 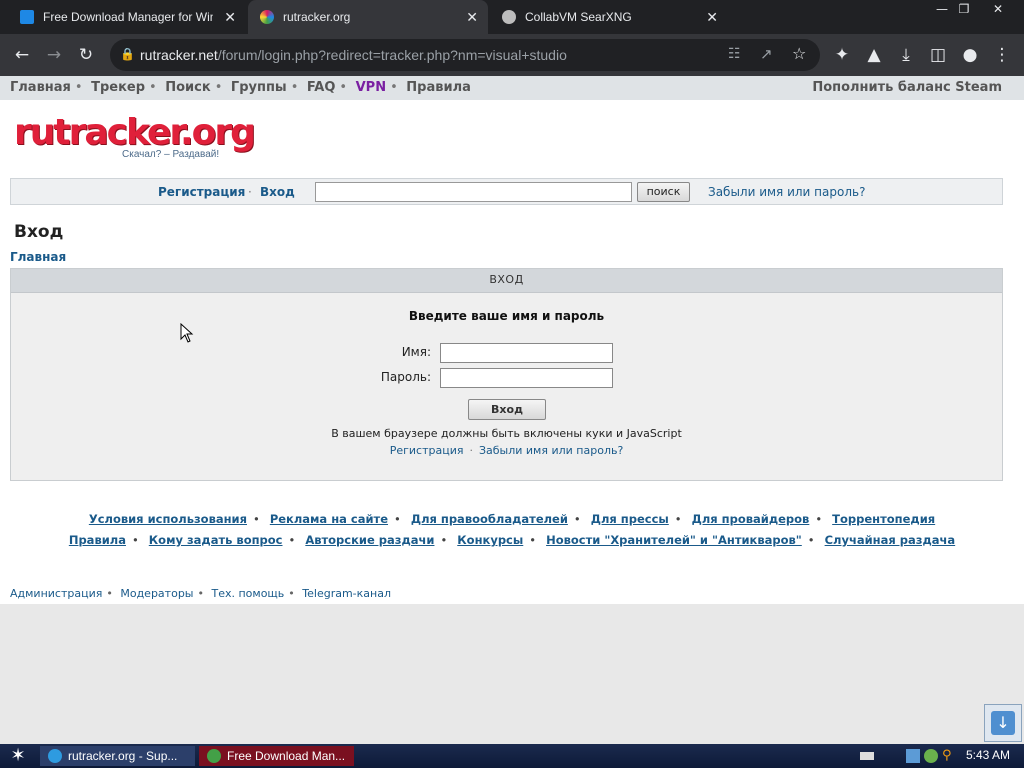 I want to click on footer-link: Конкурсы, so click(x=490, y=540).